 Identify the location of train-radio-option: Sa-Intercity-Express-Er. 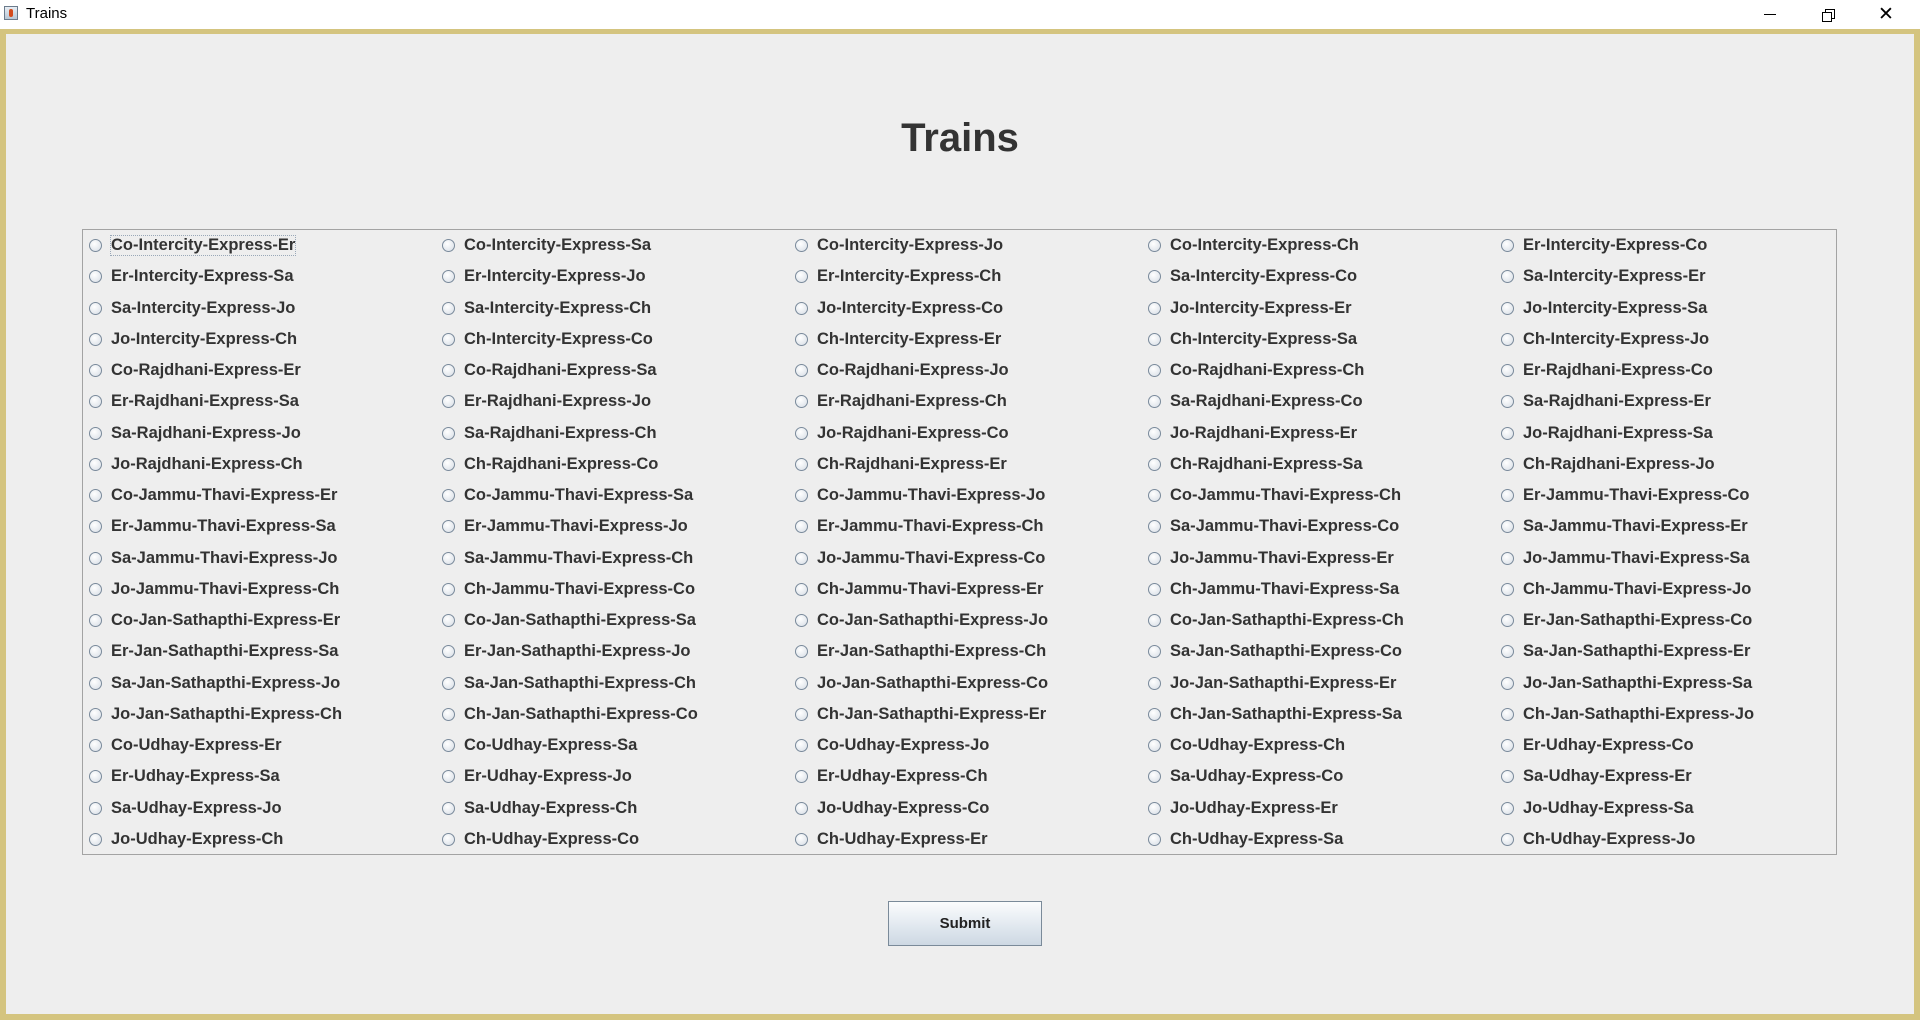
(1671, 276).